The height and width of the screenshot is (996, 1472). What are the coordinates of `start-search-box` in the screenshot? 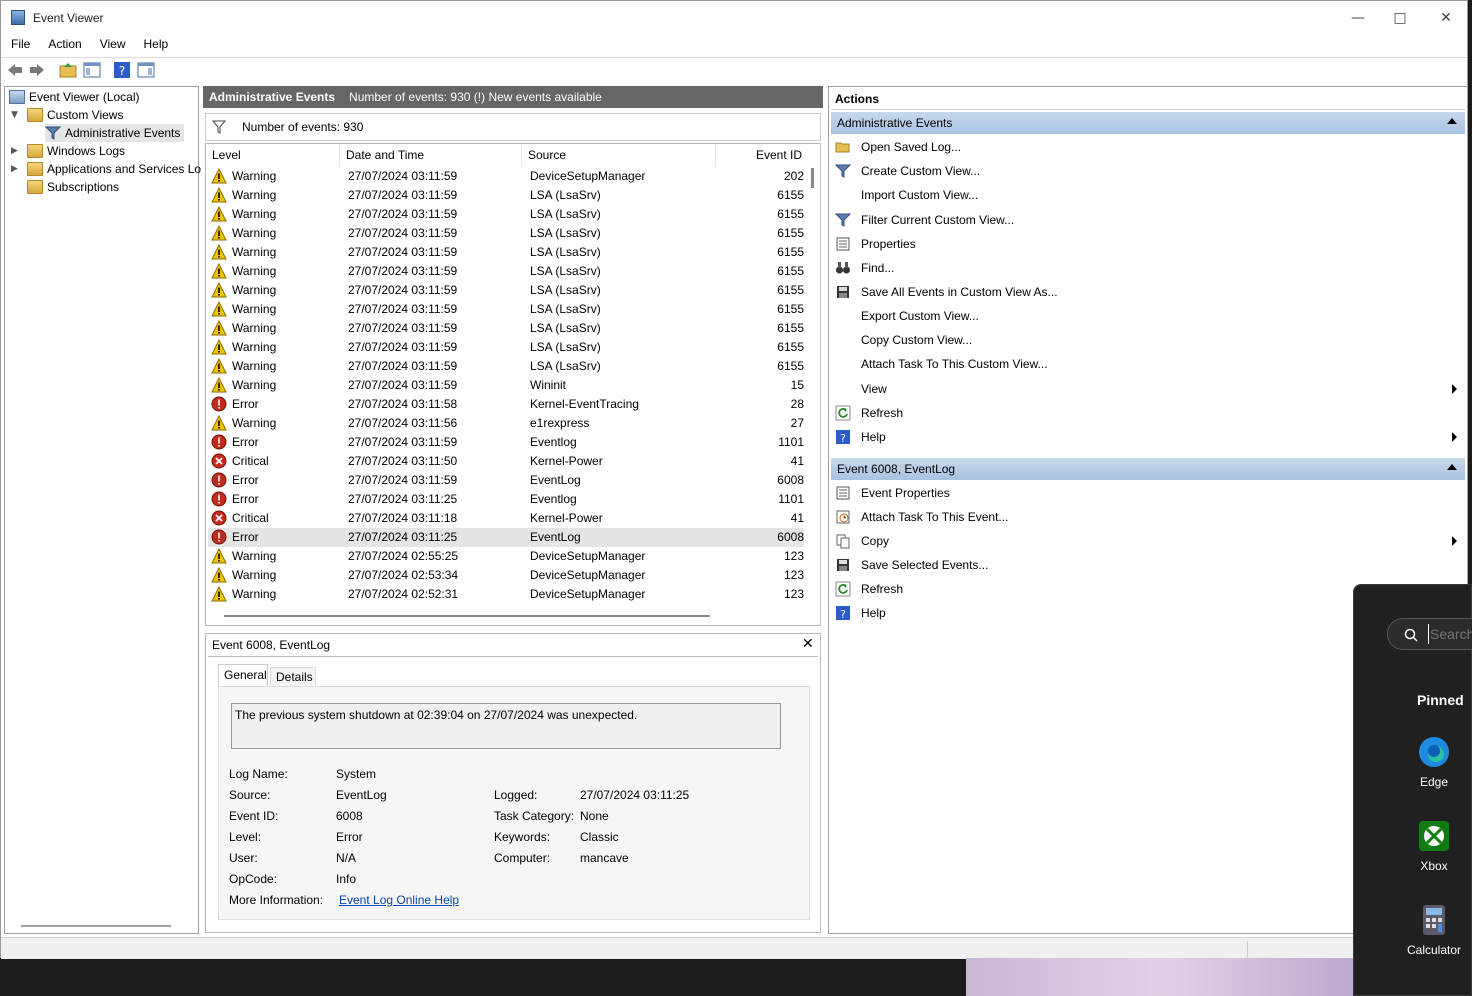 It's located at (1429, 634).